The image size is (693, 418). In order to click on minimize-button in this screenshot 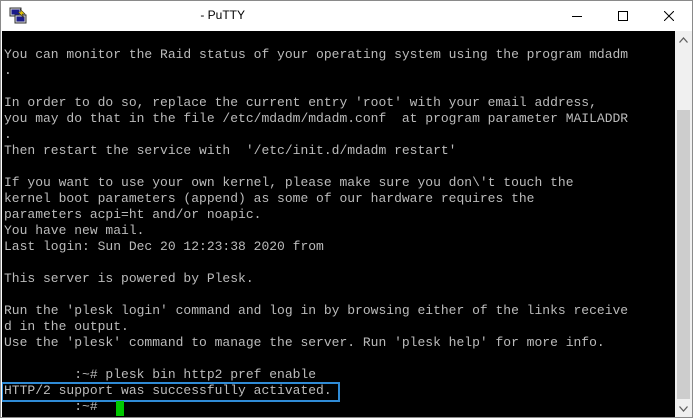, I will do `click(577, 16)`.